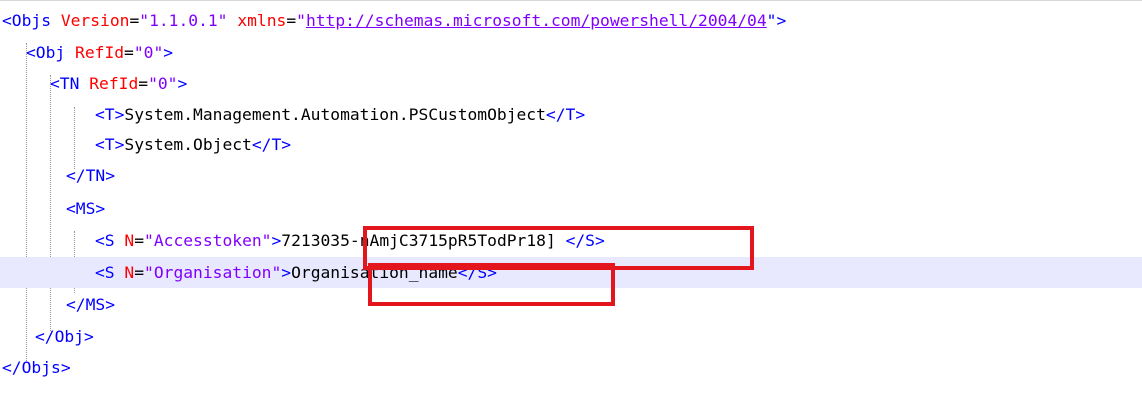 This screenshot has width=1142, height=394. What do you see at coordinates (776, 20) in the screenshot?
I see `tag-close: ">` at bounding box center [776, 20].